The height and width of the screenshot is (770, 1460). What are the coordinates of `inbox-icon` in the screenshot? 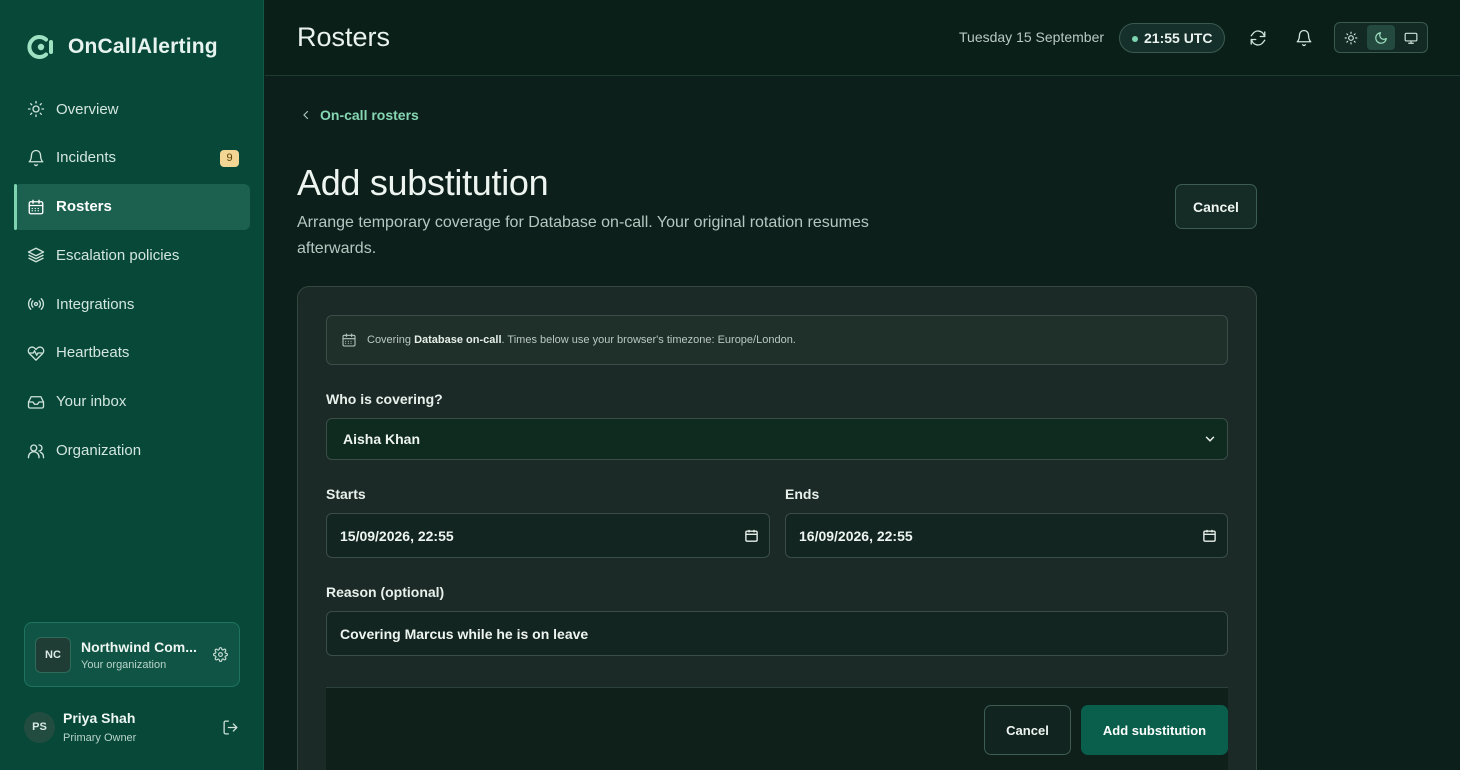 It's located at (36, 402).